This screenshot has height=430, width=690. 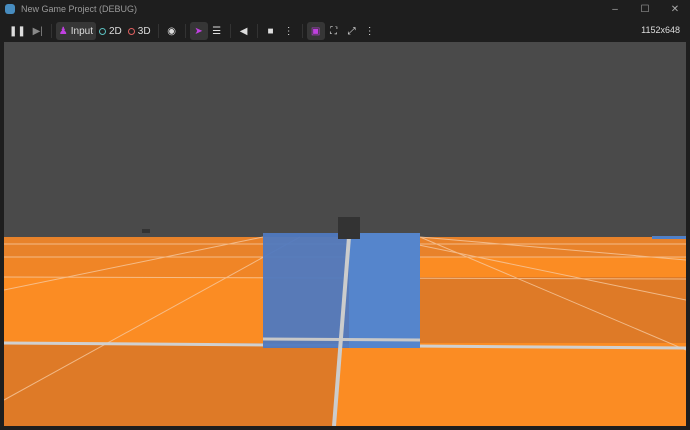 I want to click on fullscreen-icon: ⤢, so click(x=351, y=31).